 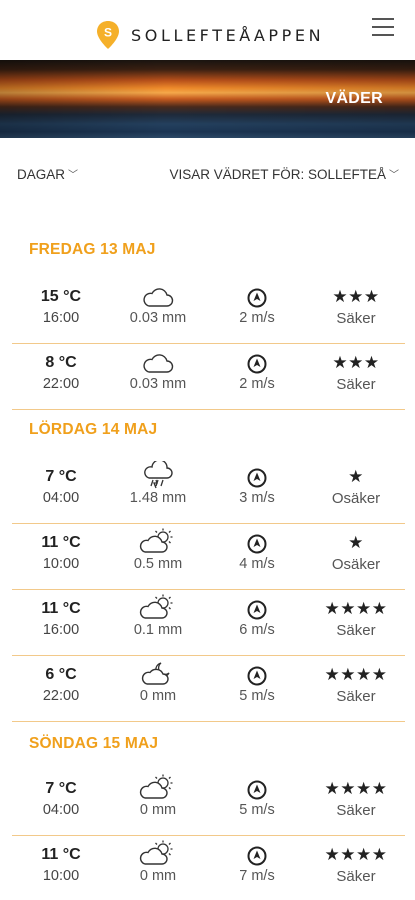 What do you see at coordinates (61, 362) in the screenshot?
I see `temperature: 8 °C` at bounding box center [61, 362].